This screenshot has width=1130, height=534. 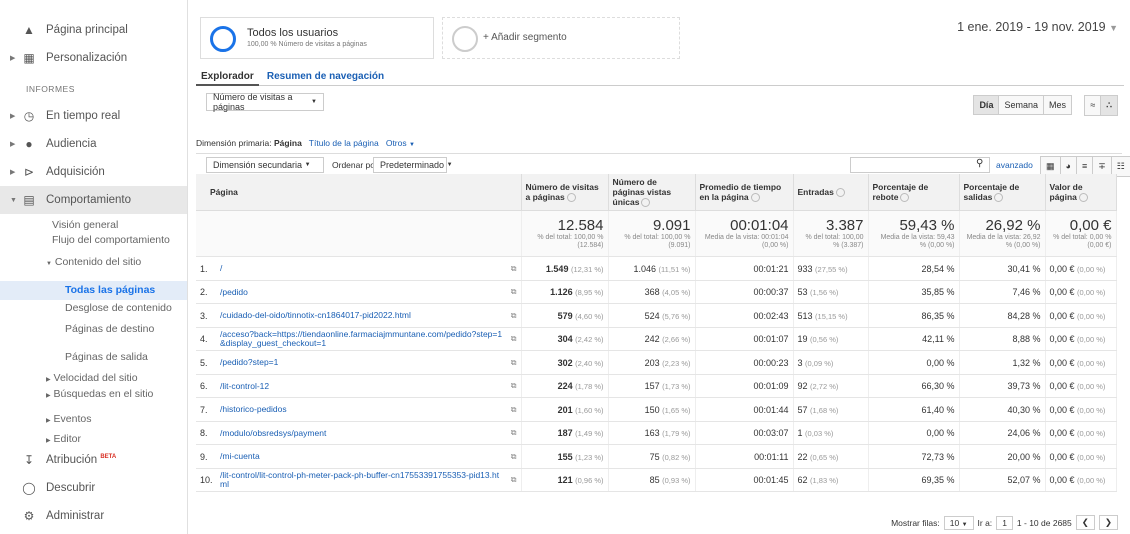 What do you see at coordinates (1014, 165) in the screenshot?
I see `advanced-filter-link: avanzado` at bounding box center [1014, 165].